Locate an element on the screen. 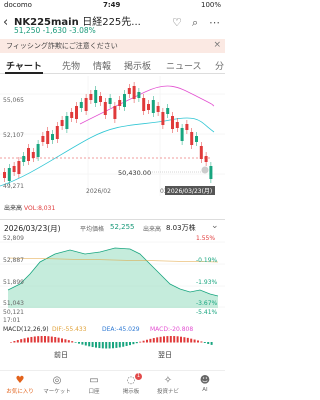 This screenshot has height=400, width=320. last-price: 51,250 is located at coordinates (27, 30).